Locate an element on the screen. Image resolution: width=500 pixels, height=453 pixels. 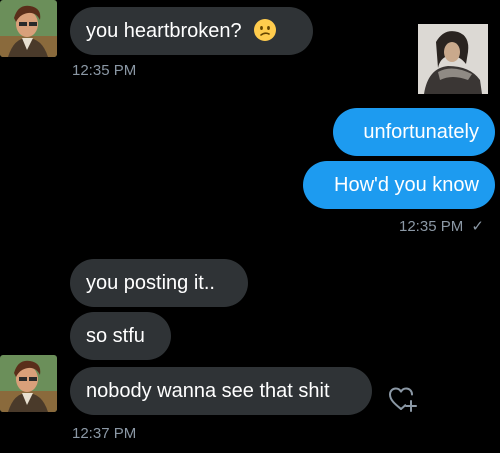
message-bubble-incoming: you posting it.. is located at coordinates (159, 283).